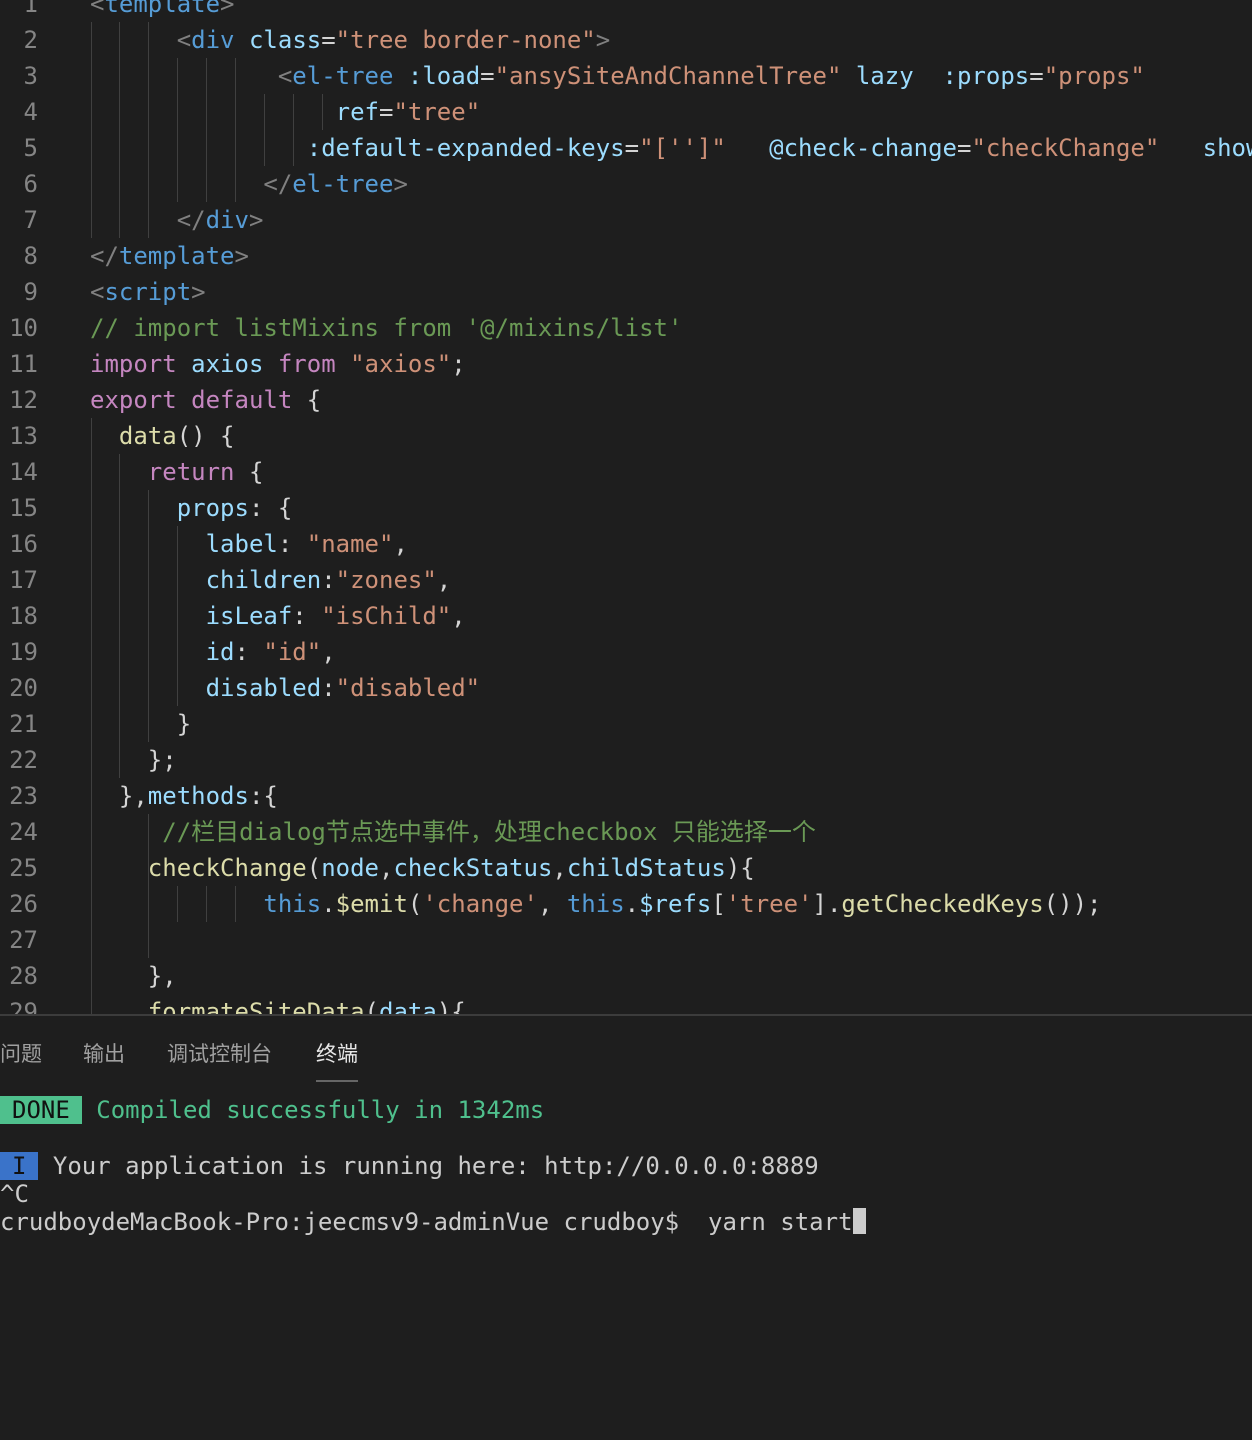 The image size is (1252, 1440). What do you see at coordinates (227, 868) in the screenshot?
I see `code-token: checkChange` at bounding box center [227, 868].